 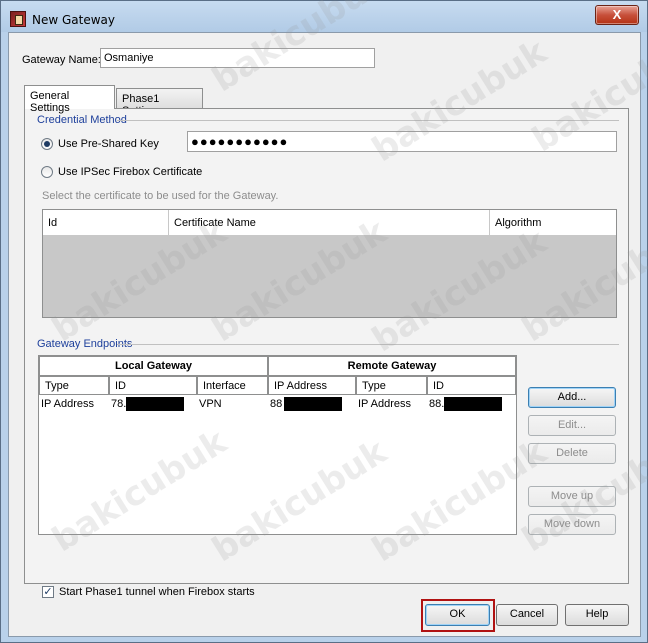 I want to click on psk-label: Use Pre-Shared Key, so click(x=108, y=144).